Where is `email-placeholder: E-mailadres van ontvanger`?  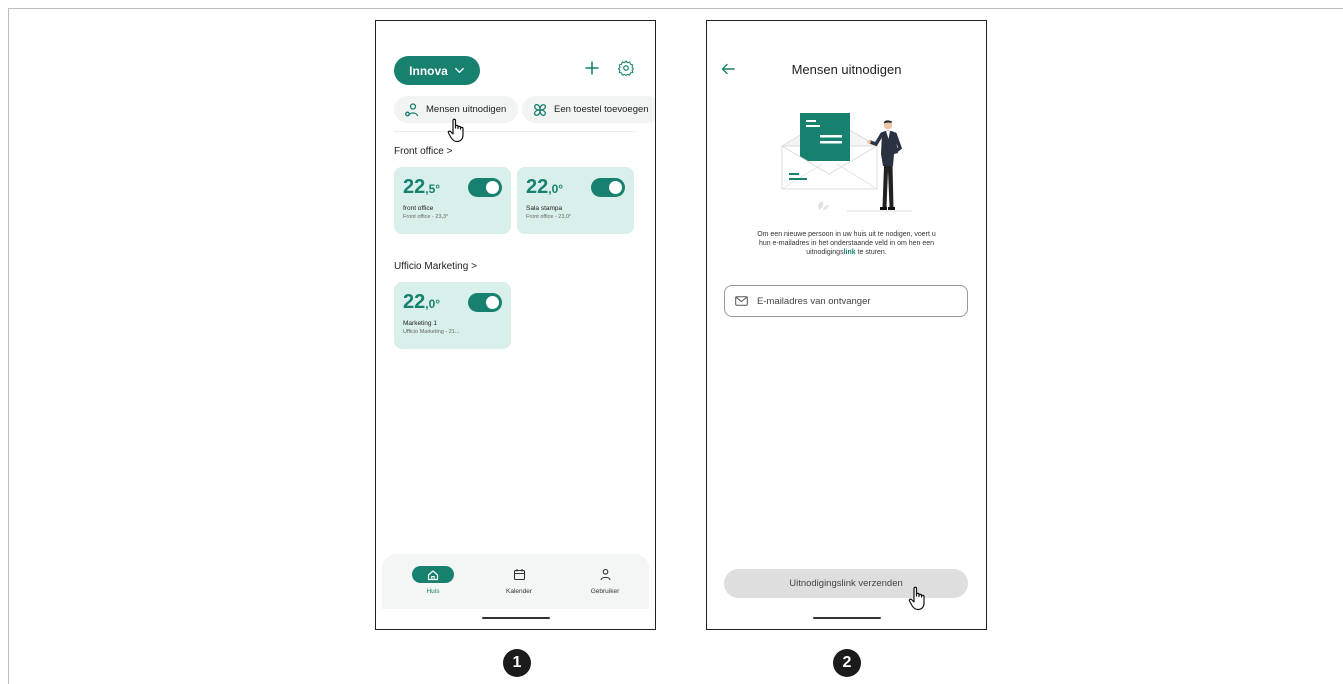 email-placeholder: E-mailadres van ontvanger is located at coordinates (814, 301).